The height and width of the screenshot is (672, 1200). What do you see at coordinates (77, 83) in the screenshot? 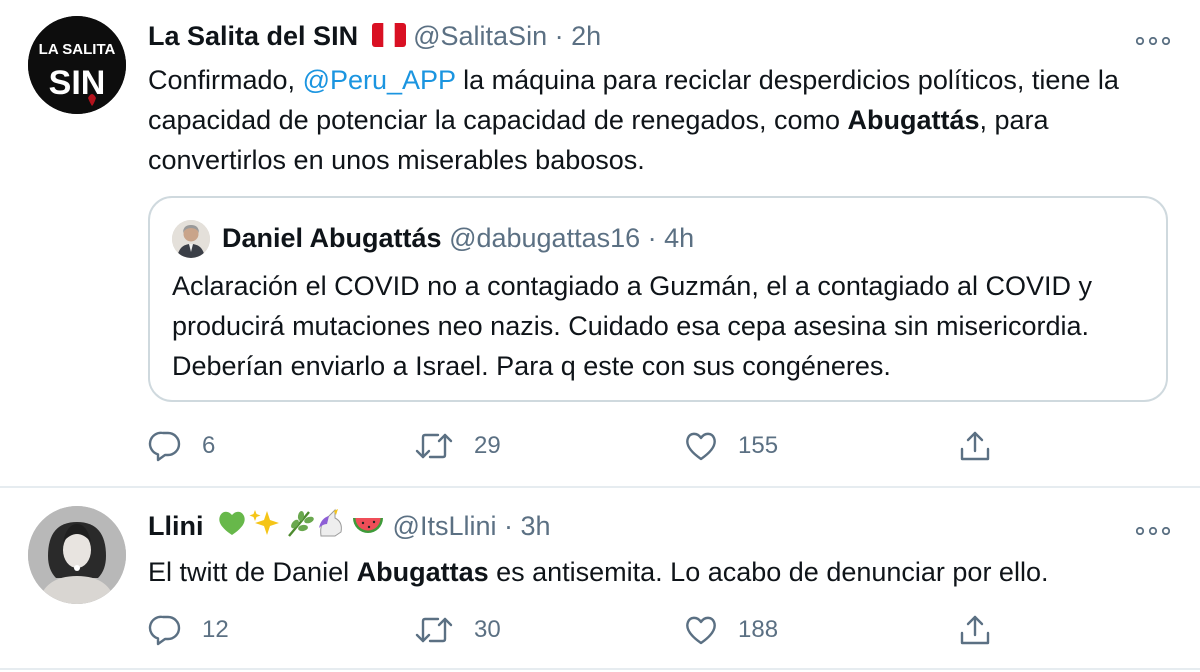
I see `avatar-logo-text-main: SIN` at bounding box center [77, 83].